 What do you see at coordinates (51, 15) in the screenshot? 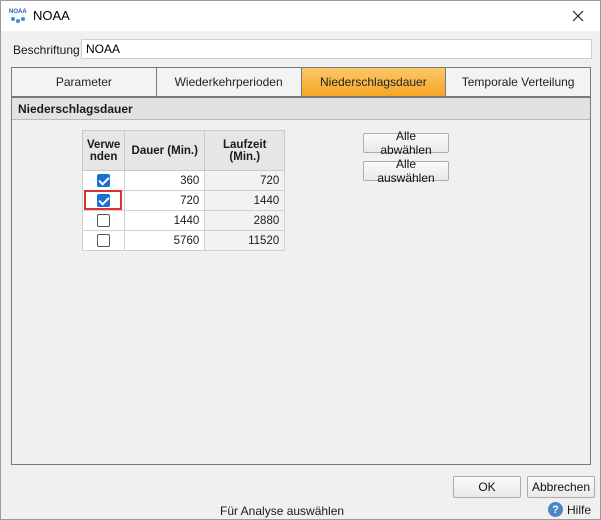
I see `window-title: NOAA` at bounding box center [51, 15].